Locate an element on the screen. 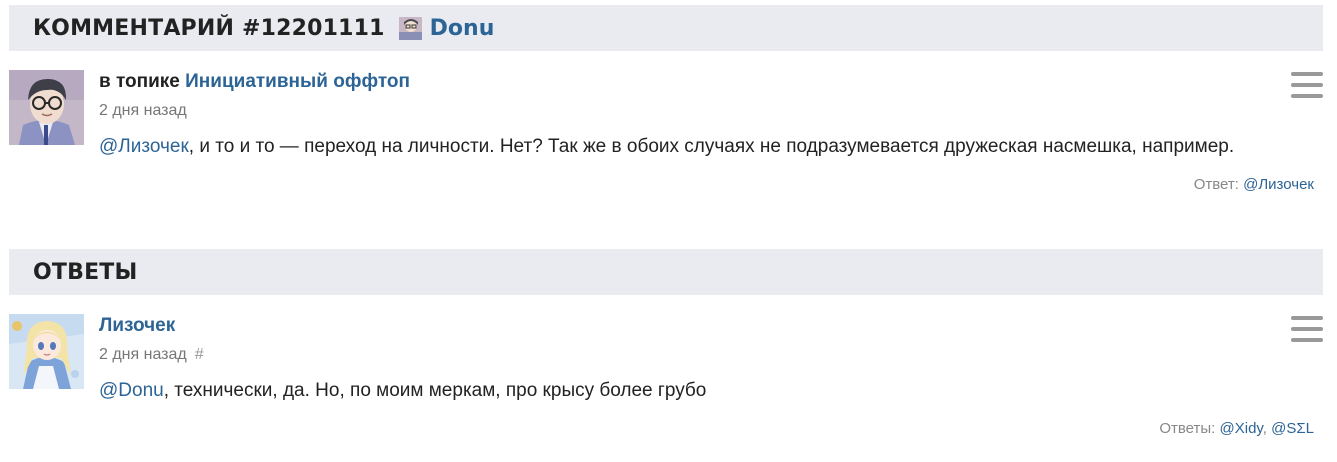 This screenshot has width=1337, height=462. replies-label: Ответы: is located at coordinates (1187, 428).